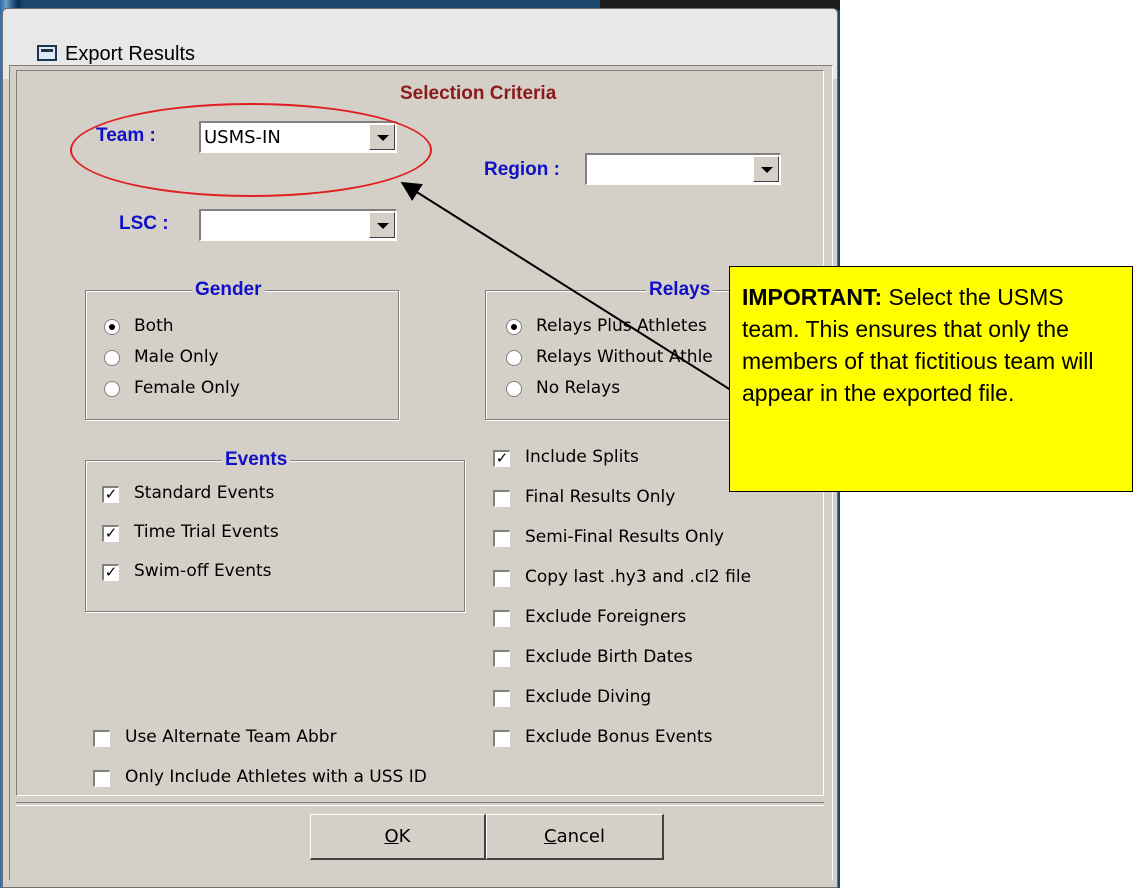  I want to click on arrow-line, so click(567, 287).